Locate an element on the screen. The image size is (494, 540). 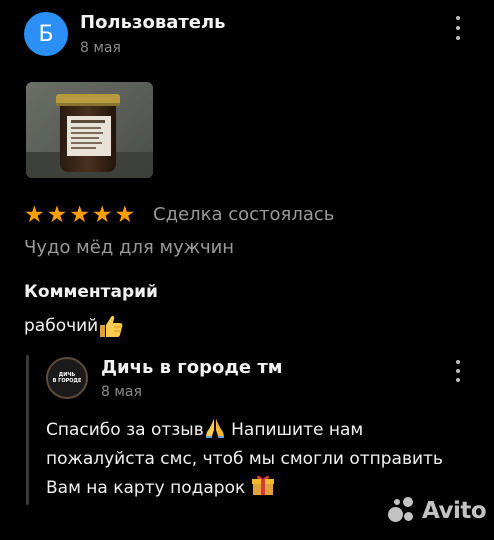
gift-icon is located at coordinates (262, 485).